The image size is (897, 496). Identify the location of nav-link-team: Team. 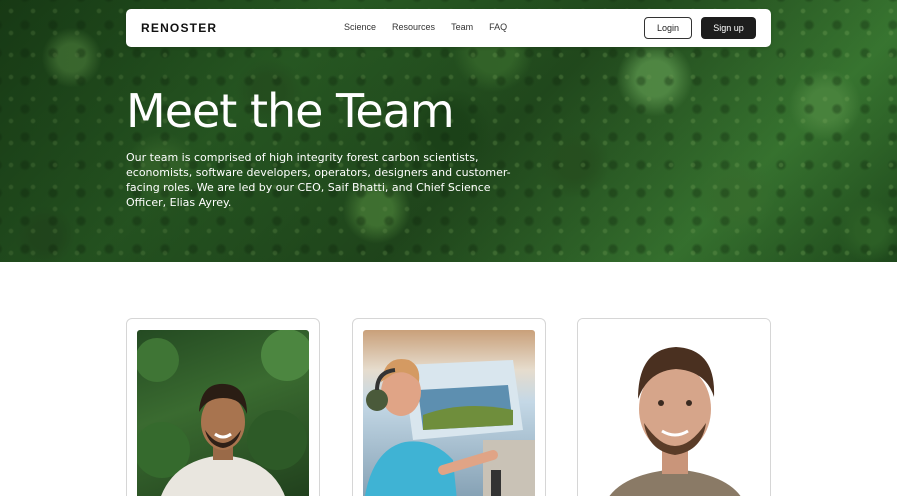
(462, 27).